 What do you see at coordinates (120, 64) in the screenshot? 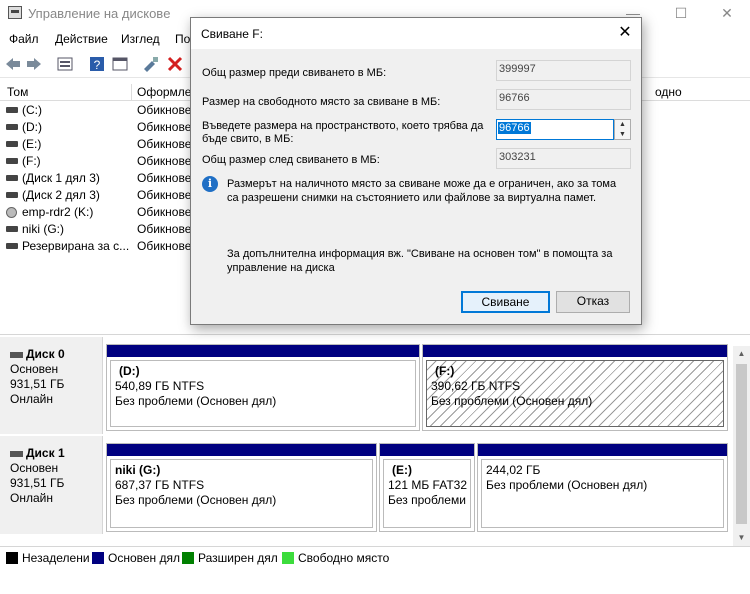
I see `console-icon` at bounding box center [120, 64].